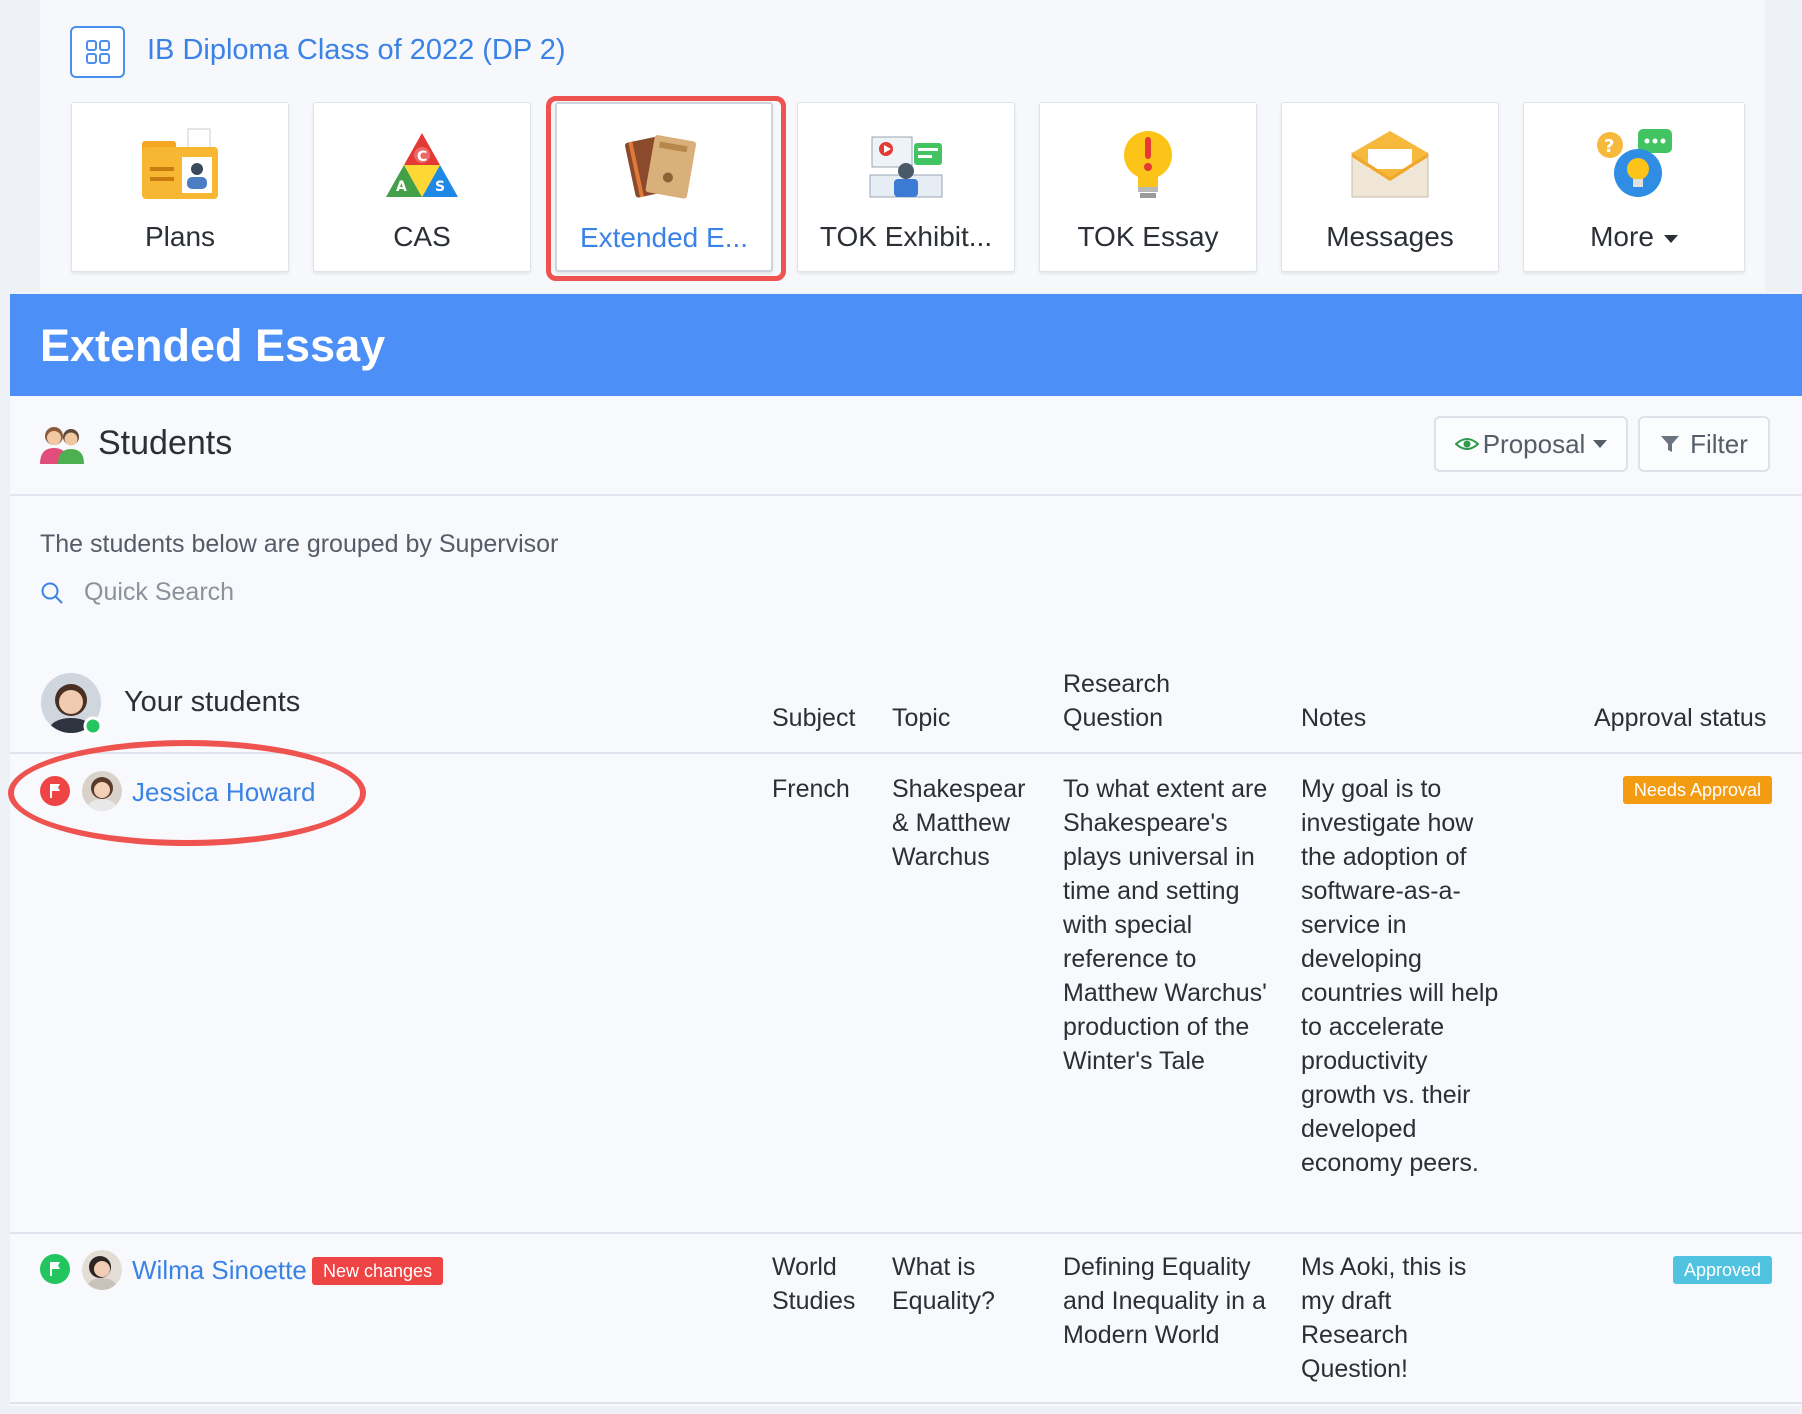 This screenshot has width=1802, height=1414. Describe the element at coordinates (440, 187) in the screenshot. I see `svg-text: S` at that location.